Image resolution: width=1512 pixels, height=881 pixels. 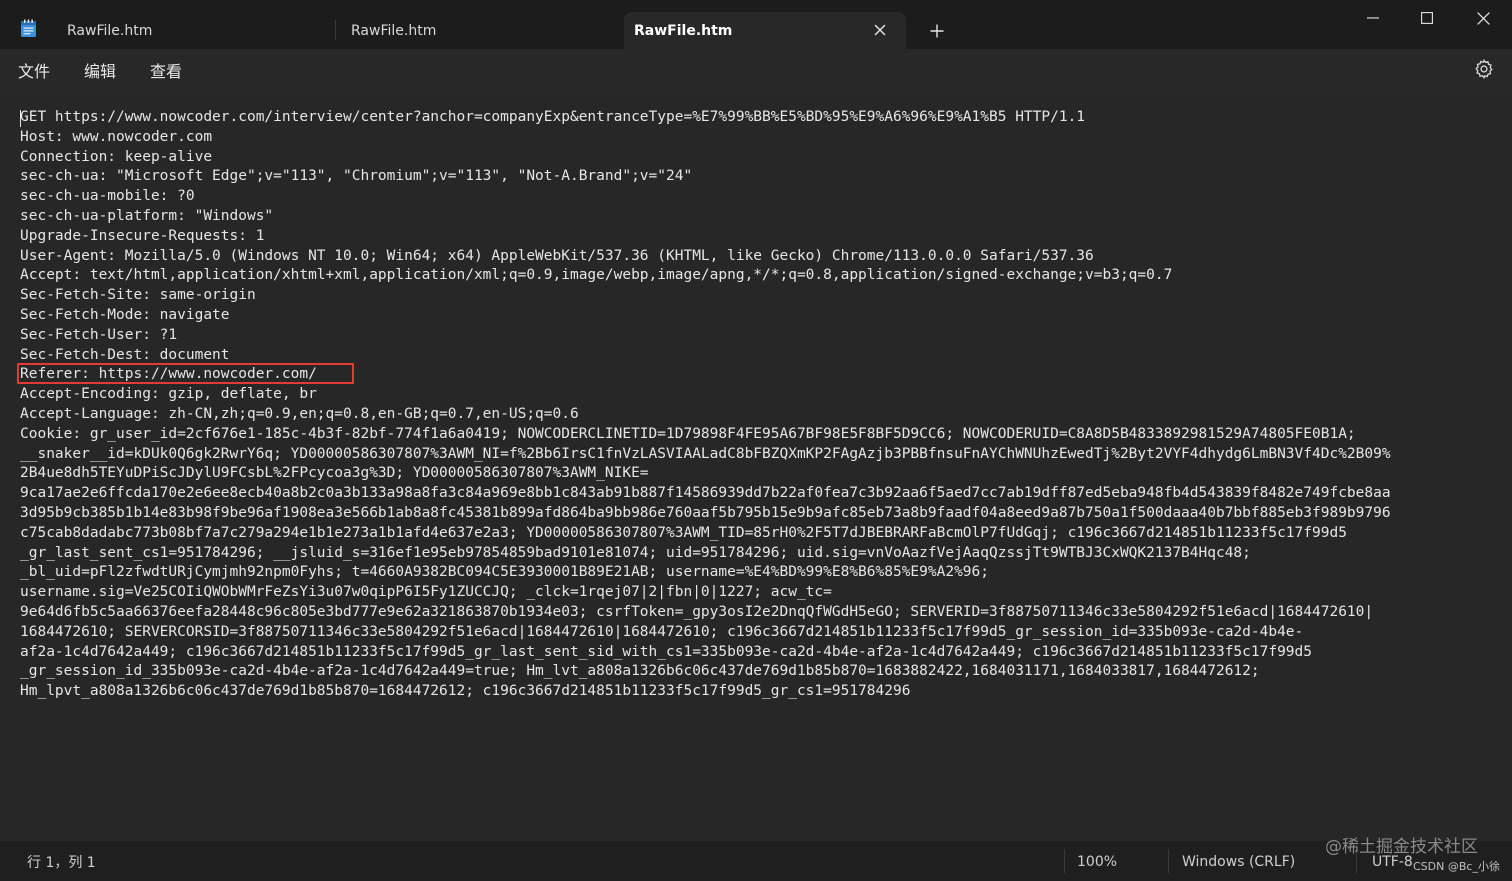 I want to click on menu-file: 文件, so click(x=34, y=70).